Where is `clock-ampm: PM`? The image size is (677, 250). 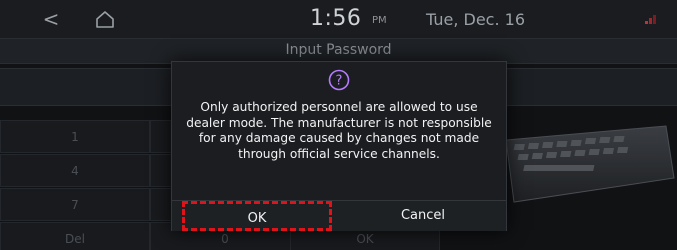 clock-ampm: PM is located at coordinates (379, 20).